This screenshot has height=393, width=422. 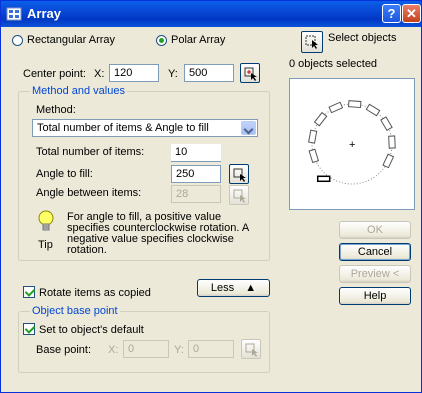 I want to click on pick-angle-between-button, so click(x=239, y=195).